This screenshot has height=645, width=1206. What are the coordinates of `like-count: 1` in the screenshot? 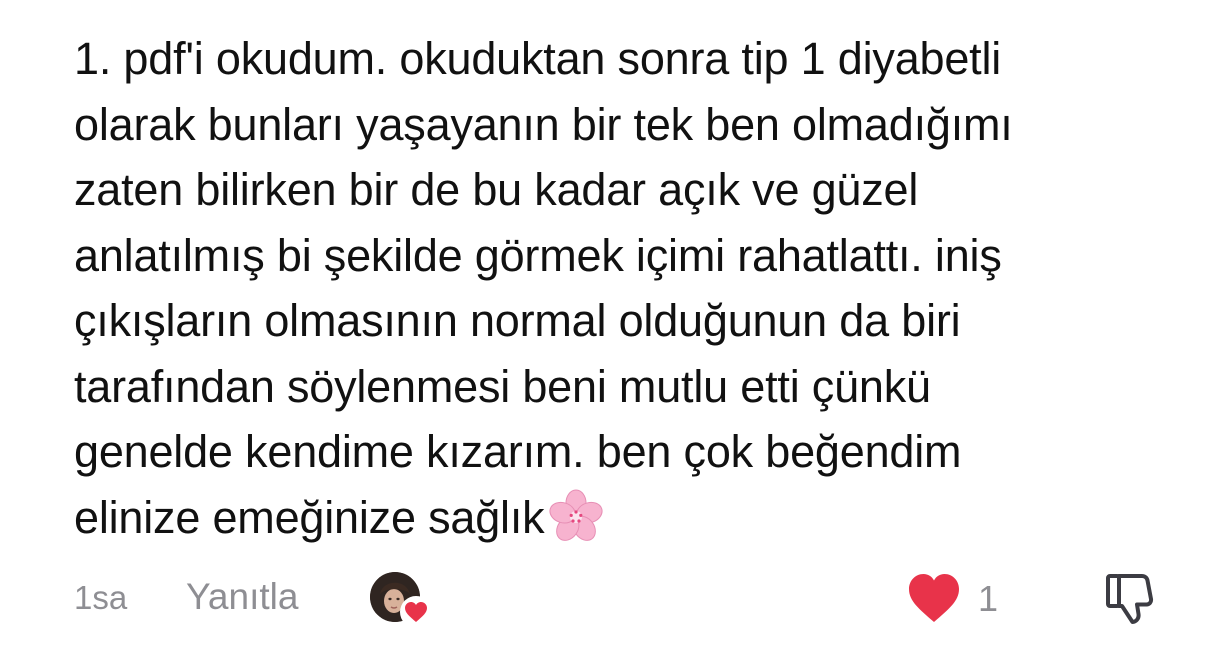 It's located at (988, 598).